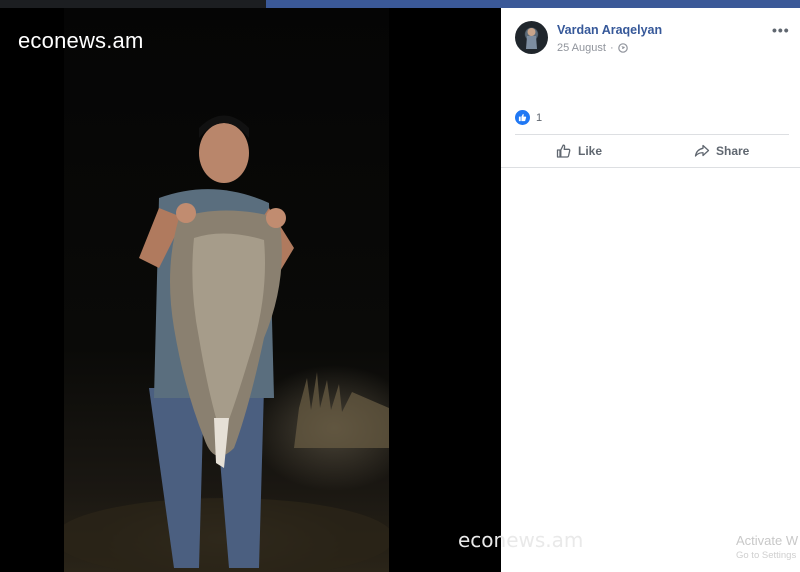 This screenshot has width=800, height=572. I want to click on avatar, so click(531, 37).